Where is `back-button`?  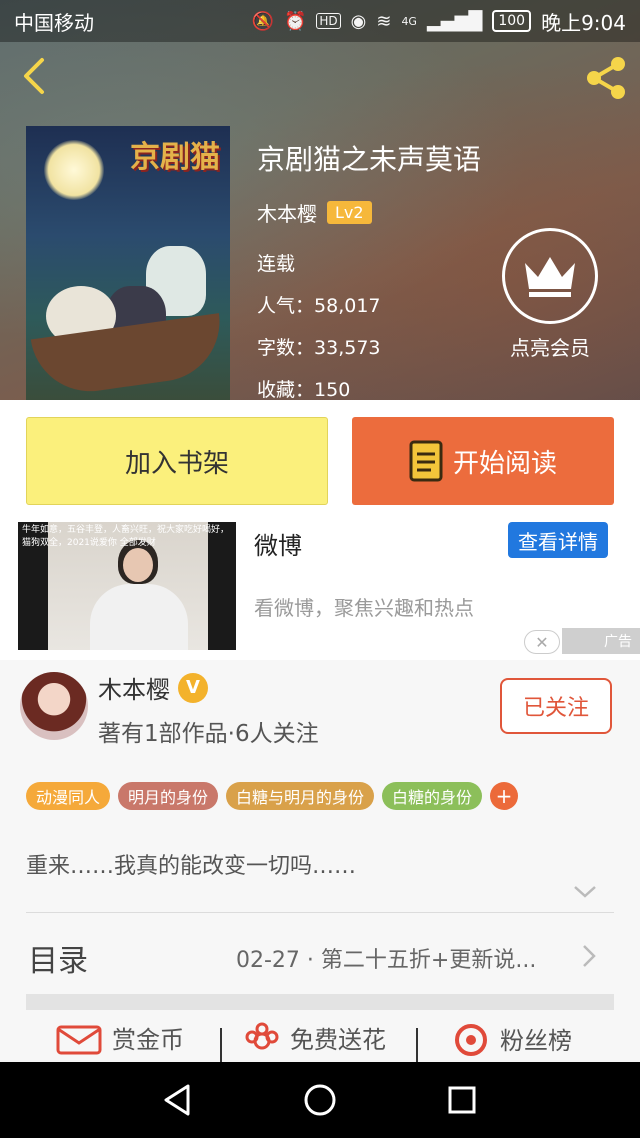
back-button is located at coordinates (34, 76).